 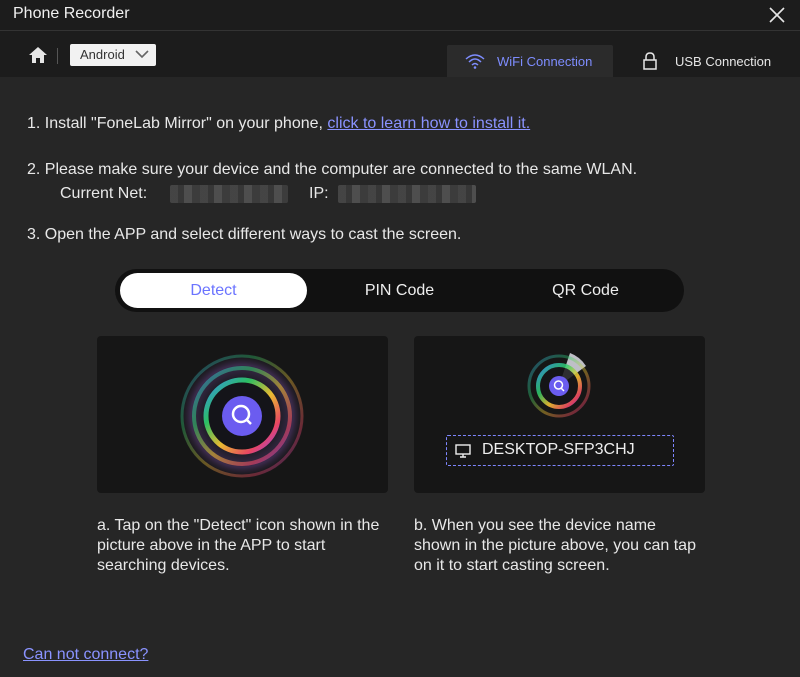 I want to click on monitor-icon, so click(x=463, y=451).